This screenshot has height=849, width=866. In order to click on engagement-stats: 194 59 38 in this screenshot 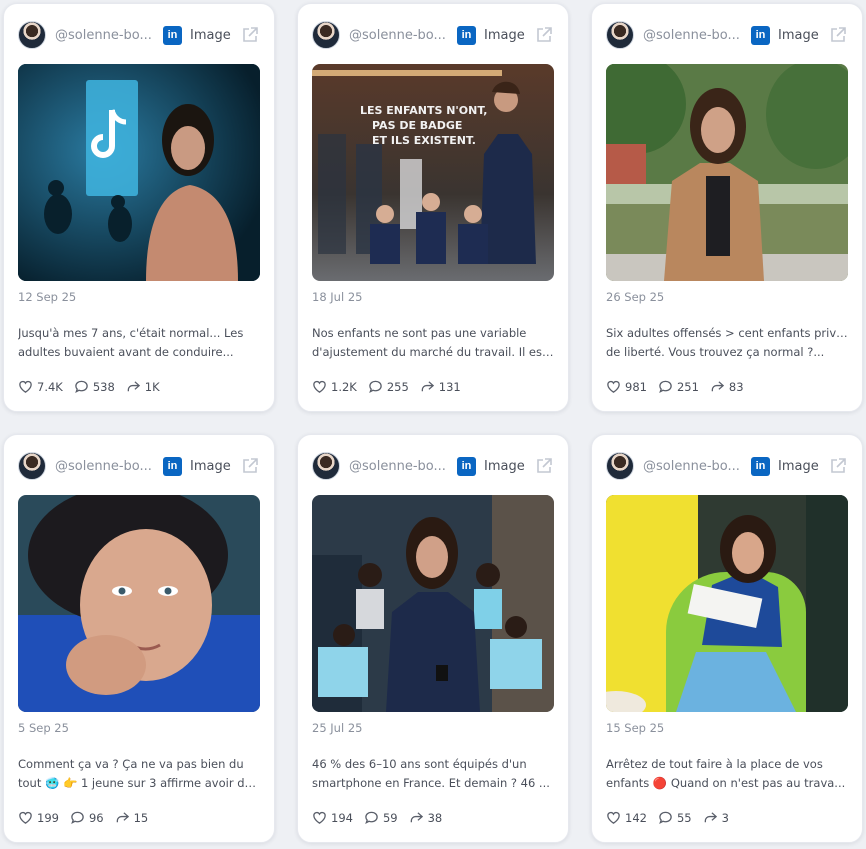, I will do `click(382, 817)`.